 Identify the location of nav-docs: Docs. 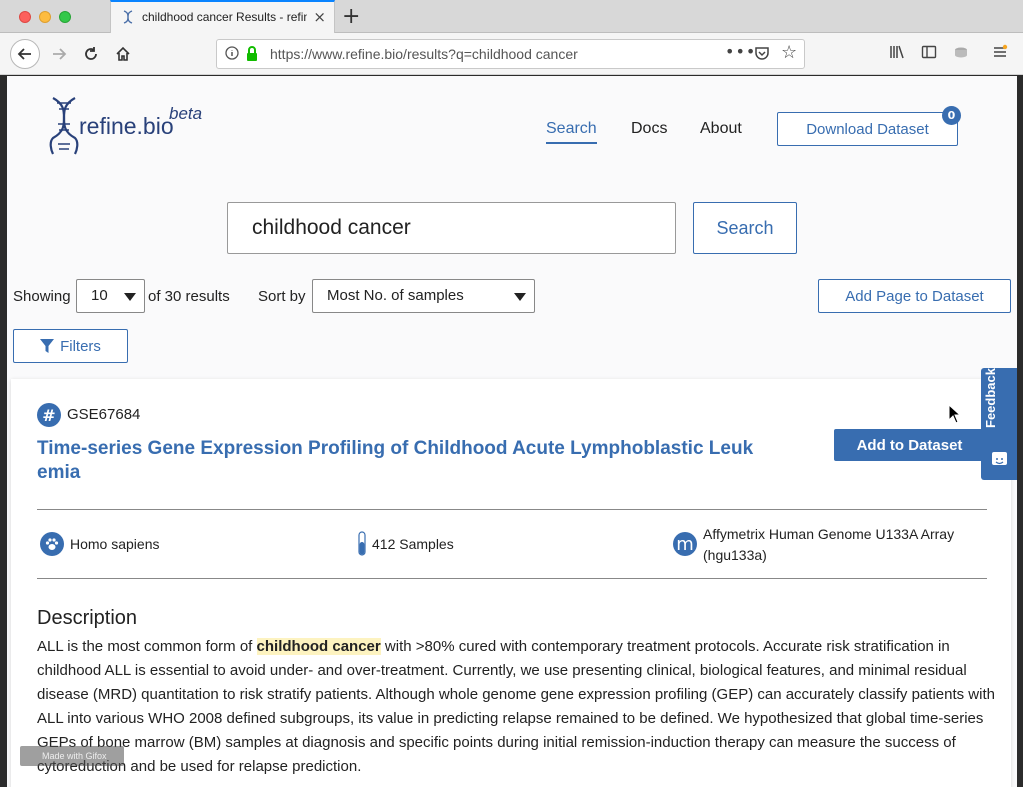
(649, 129).